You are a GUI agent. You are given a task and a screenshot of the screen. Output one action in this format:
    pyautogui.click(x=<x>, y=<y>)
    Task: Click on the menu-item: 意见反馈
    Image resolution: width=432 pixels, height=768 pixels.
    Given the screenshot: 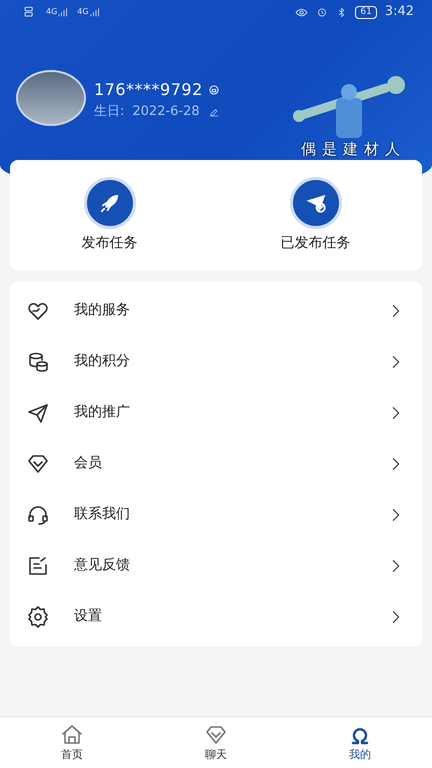 What is the action you would take?
    pyautogui.click(x=216, y=565)
    